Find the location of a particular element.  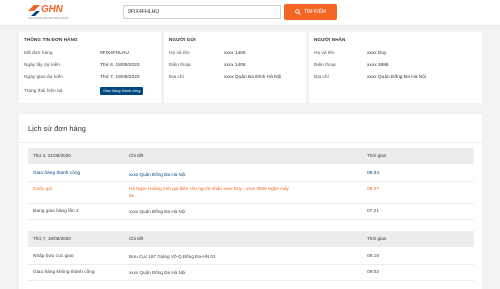

sender-address-row: Địa chỉ xxxx Quận Ba Đình Hà Nội is located at coordinates (235, 80).